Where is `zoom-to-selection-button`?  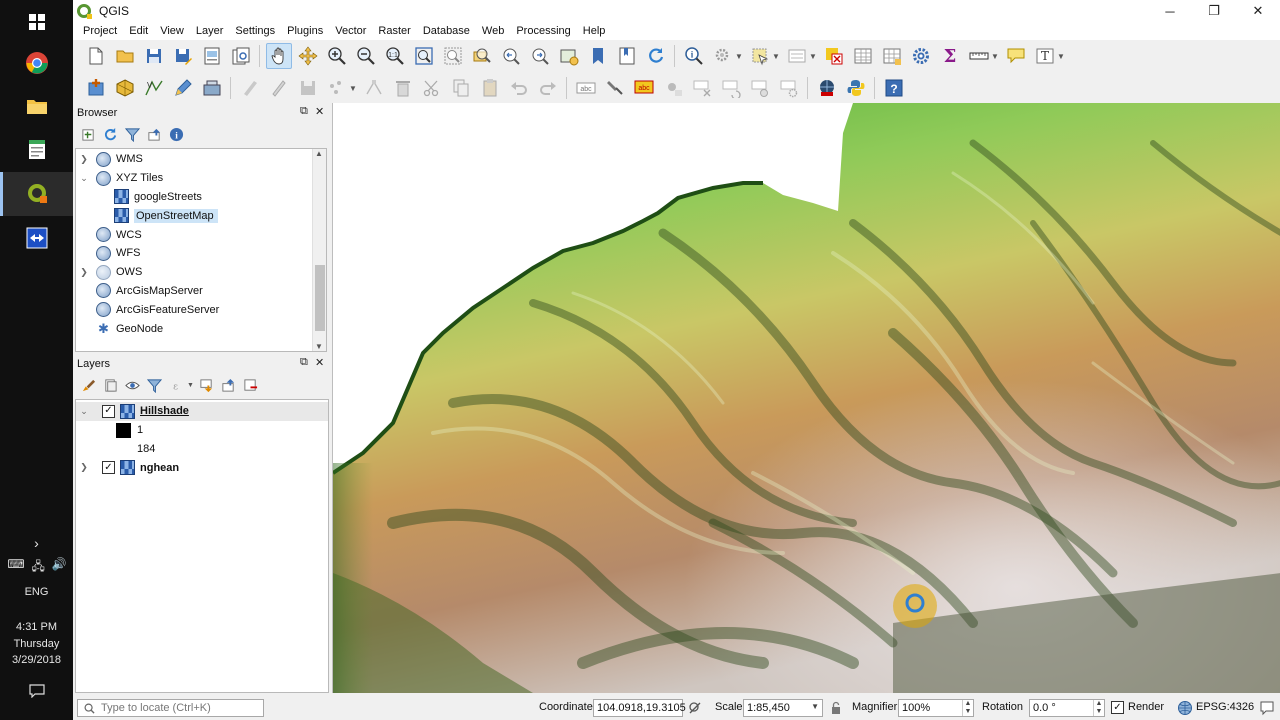 zoom-to-selection-button is located at coordinates (453, 56).